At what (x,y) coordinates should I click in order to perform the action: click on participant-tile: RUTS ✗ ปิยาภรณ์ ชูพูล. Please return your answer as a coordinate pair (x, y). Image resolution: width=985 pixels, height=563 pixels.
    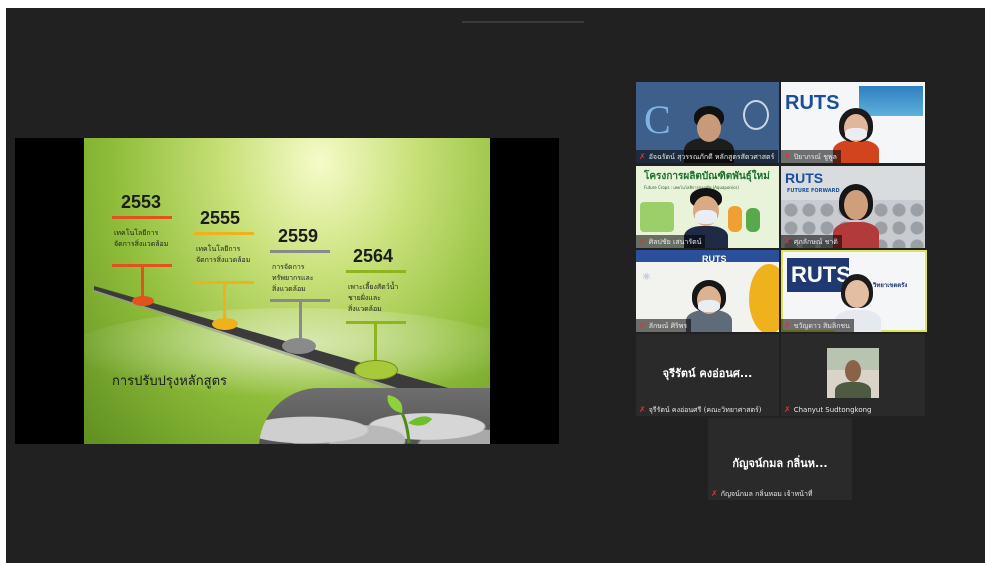
    Looking at the image, I should click on (853, 122).